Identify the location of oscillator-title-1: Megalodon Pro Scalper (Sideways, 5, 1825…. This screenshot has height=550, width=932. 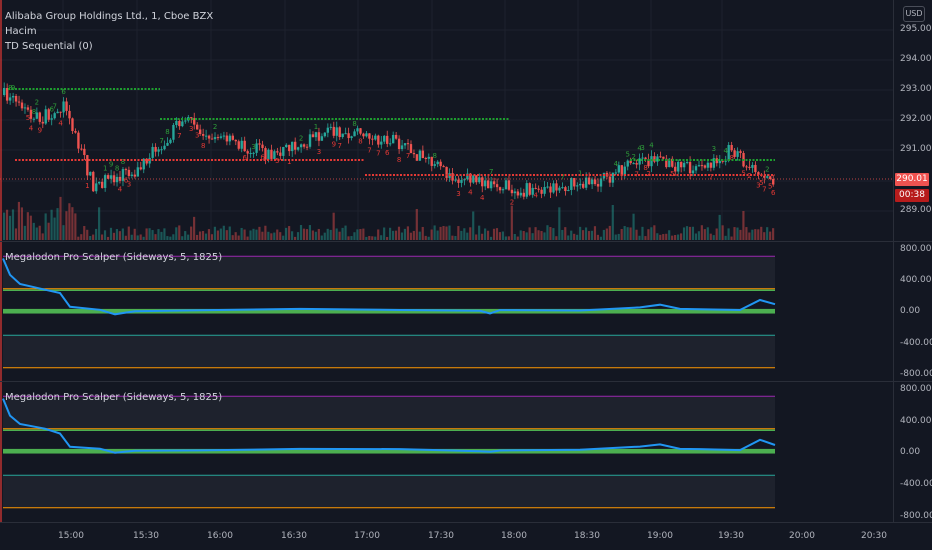
(113, 257).